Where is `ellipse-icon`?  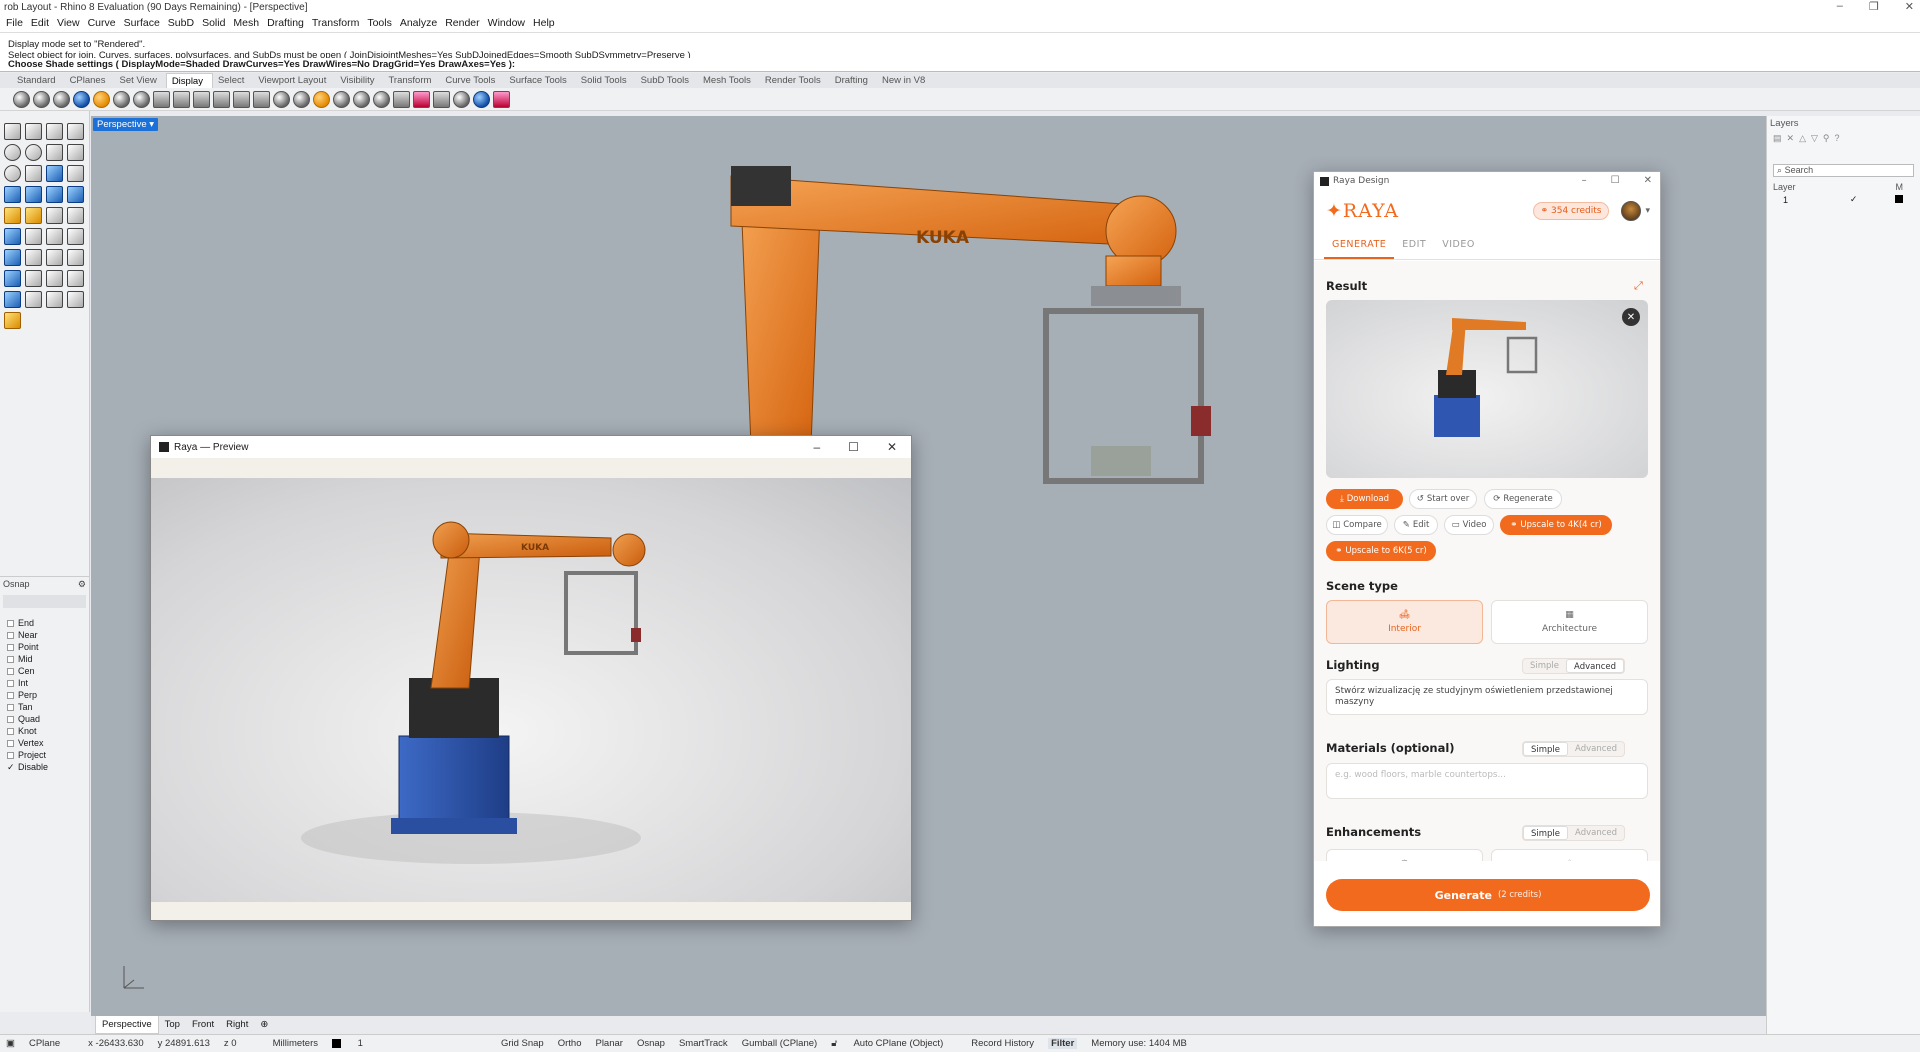
ellipse-icon is located at coordinates (33, 152).